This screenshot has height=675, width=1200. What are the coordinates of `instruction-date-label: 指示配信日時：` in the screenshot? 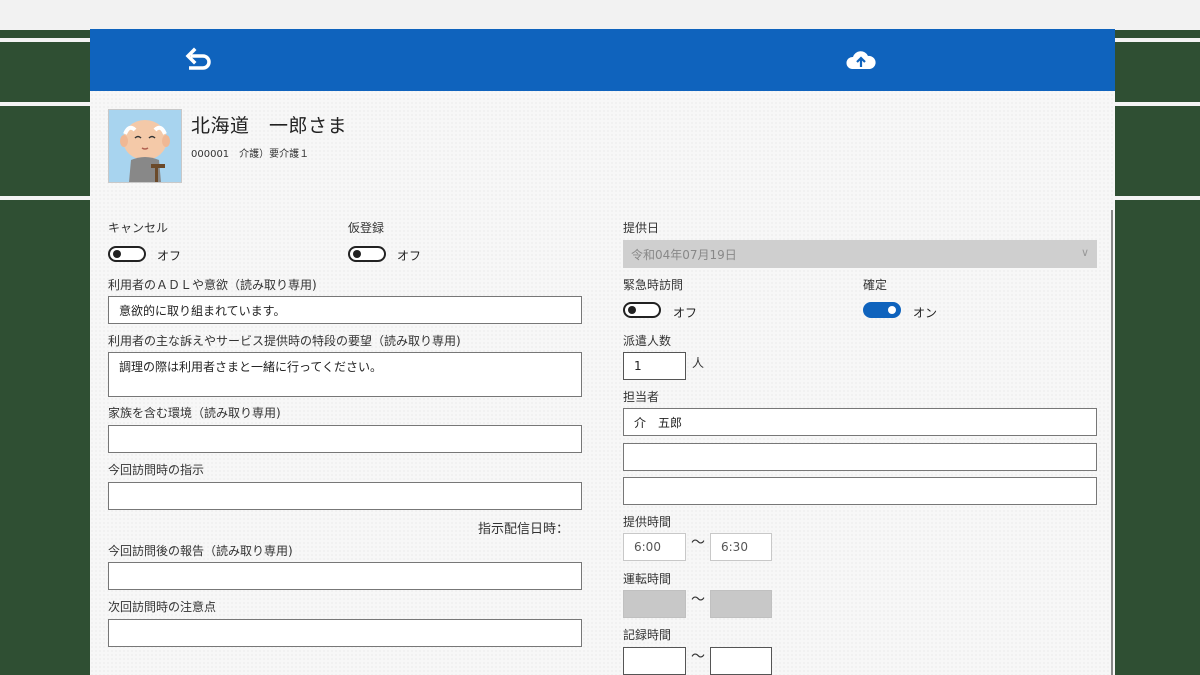 It's located at (524, 529).